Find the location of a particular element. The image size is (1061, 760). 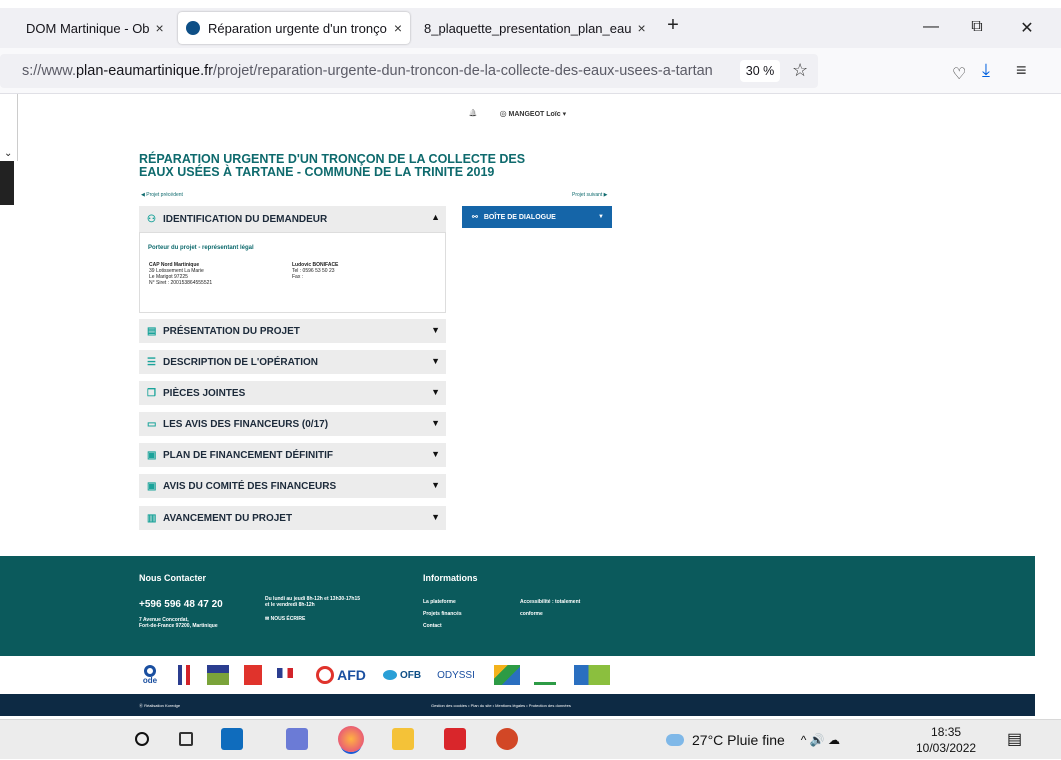

info-link-projects: Projets financés is located at coordinates (442, 614).